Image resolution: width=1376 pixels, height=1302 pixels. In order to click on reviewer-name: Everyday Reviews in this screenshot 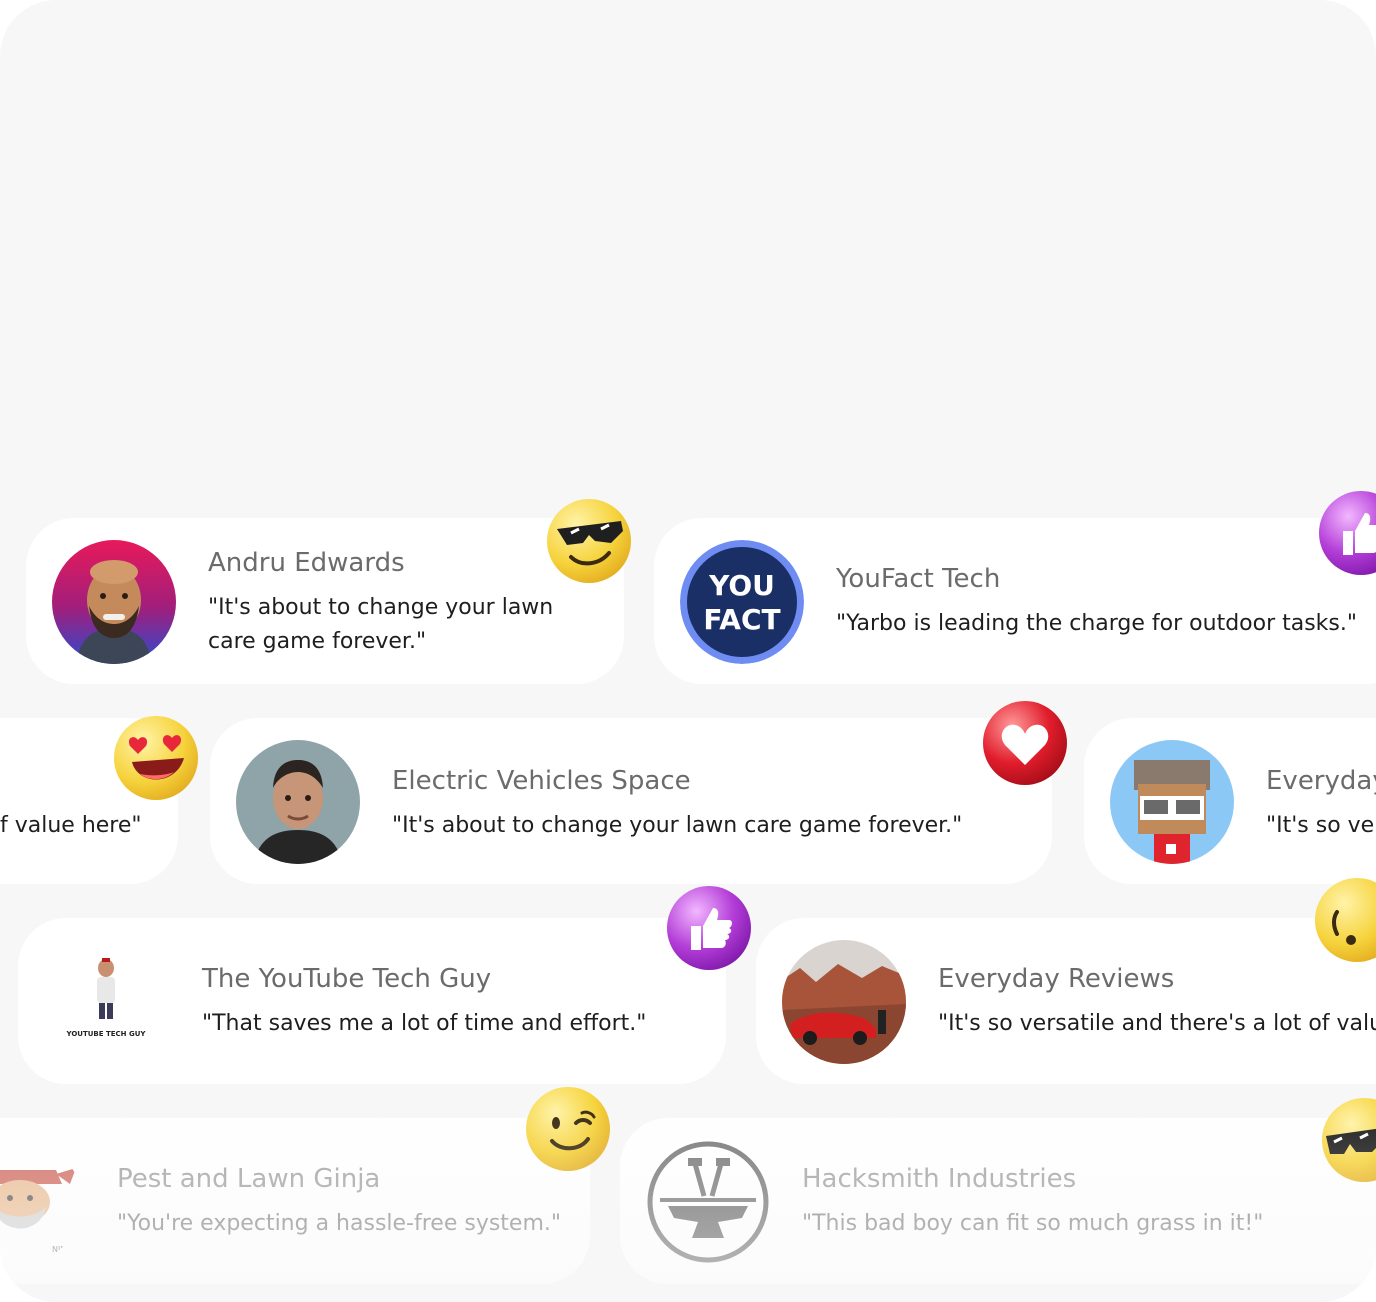, I will do `click(1056, 979)`.